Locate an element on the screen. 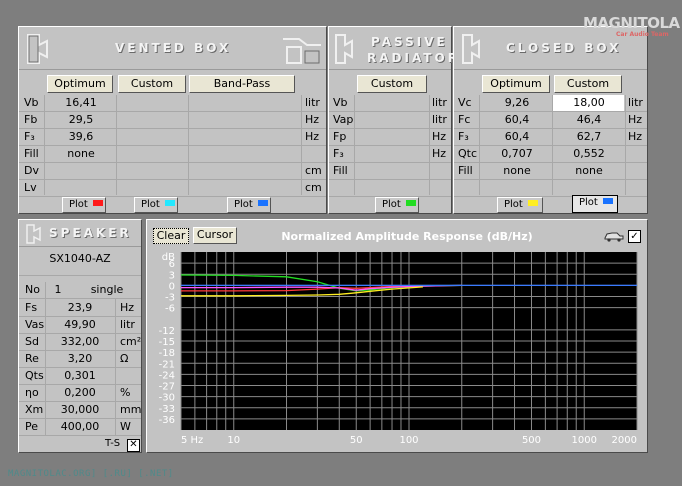 This screenshot has height=486, width=682. param-value: 39,6 is located at coordinates (81, 137).